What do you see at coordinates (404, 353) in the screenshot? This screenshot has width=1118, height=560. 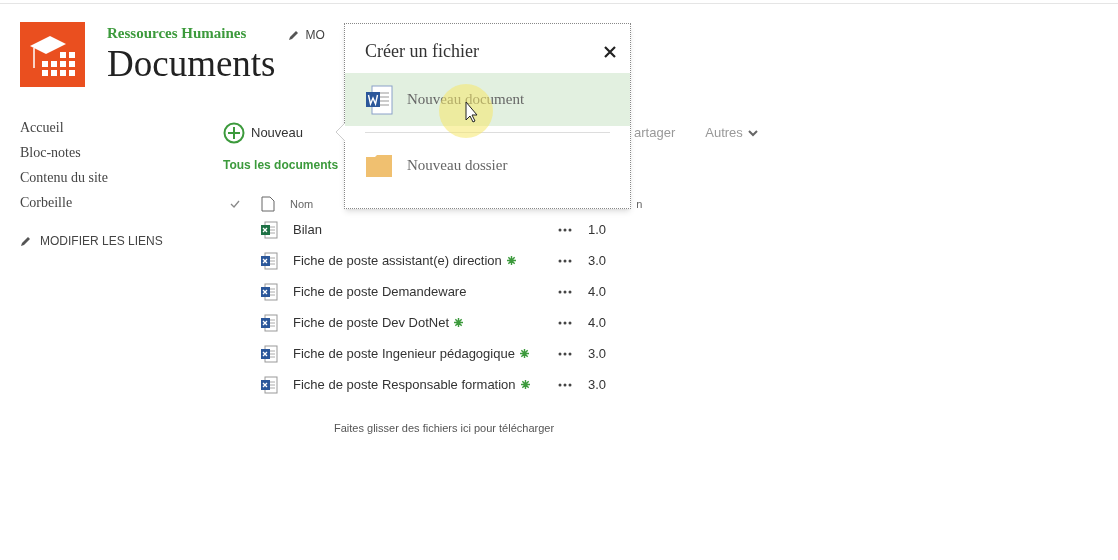 I see `file-name-link: Fiche de poste Ingenieur pédagogique` at bounding box center [404, 353].